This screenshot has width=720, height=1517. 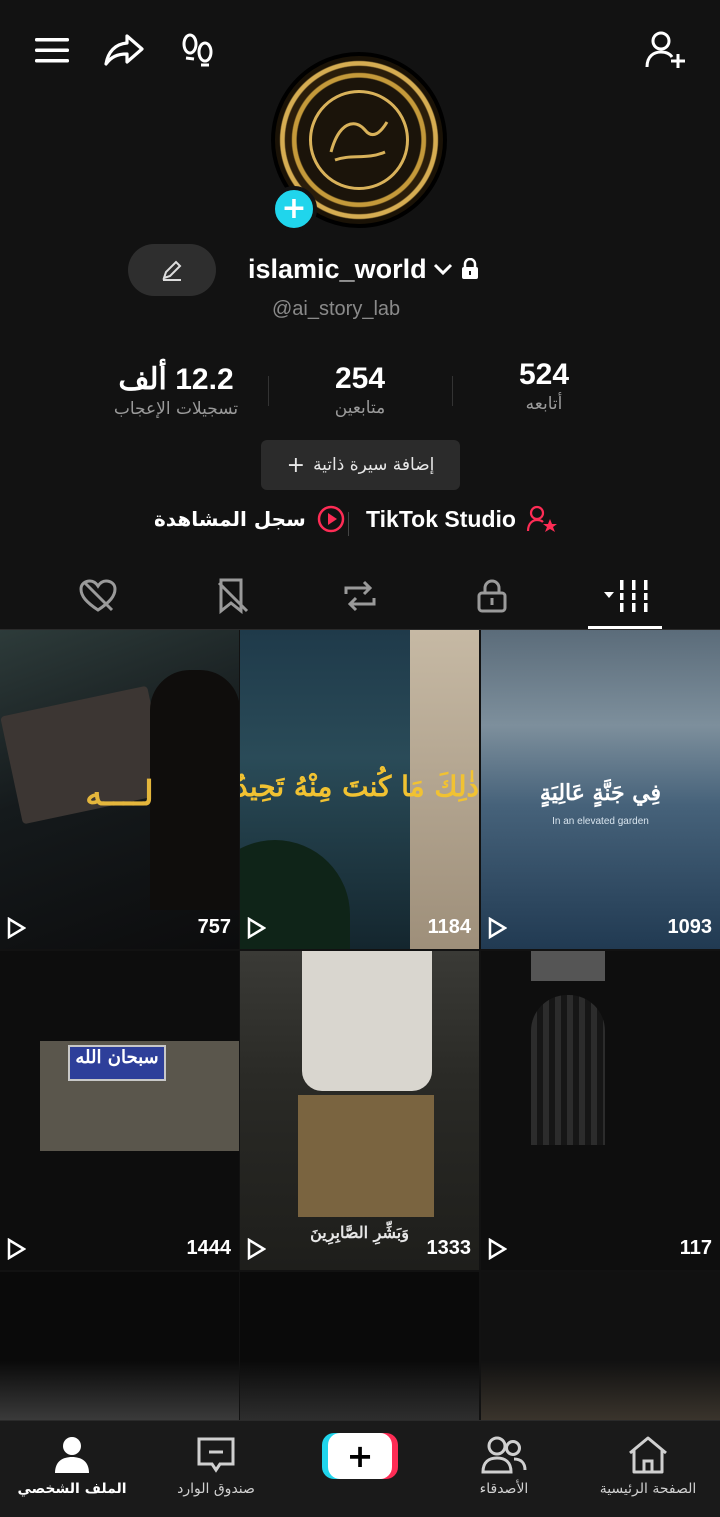 What do you see at coordinates (230, 519) in the screenshot?
I see `watch-history-label: سجل المشاهدة` at bounding box center [230, 519].